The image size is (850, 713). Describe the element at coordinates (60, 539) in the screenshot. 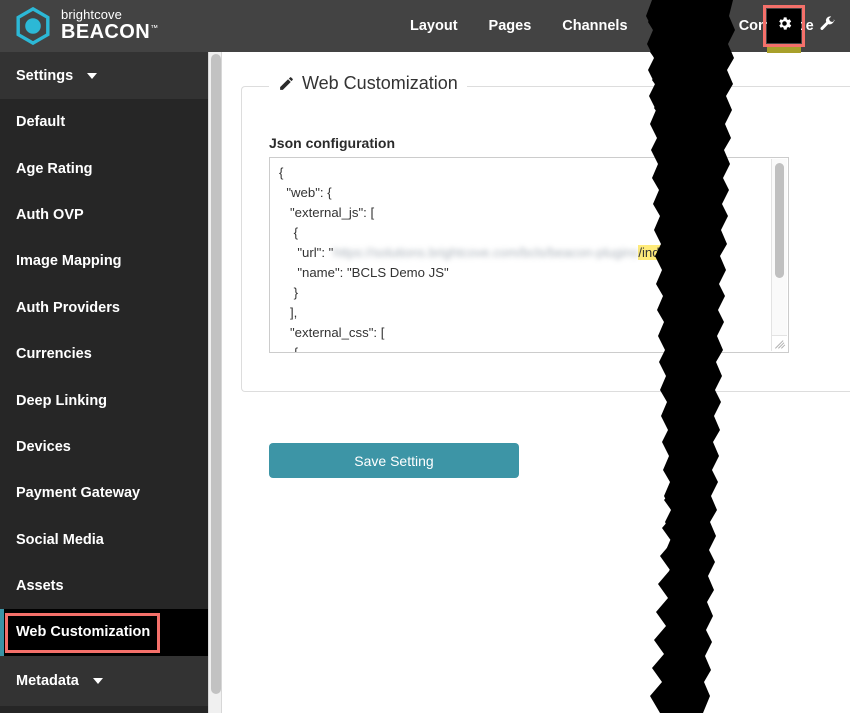

I see `sidebar-item-label: Social Media` at that location.